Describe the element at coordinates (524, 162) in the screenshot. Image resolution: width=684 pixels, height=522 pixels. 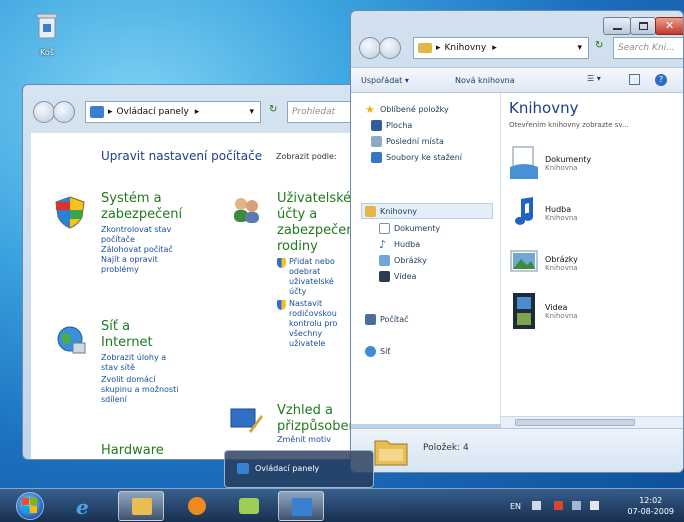
I see `documents-library-icon` at that location.